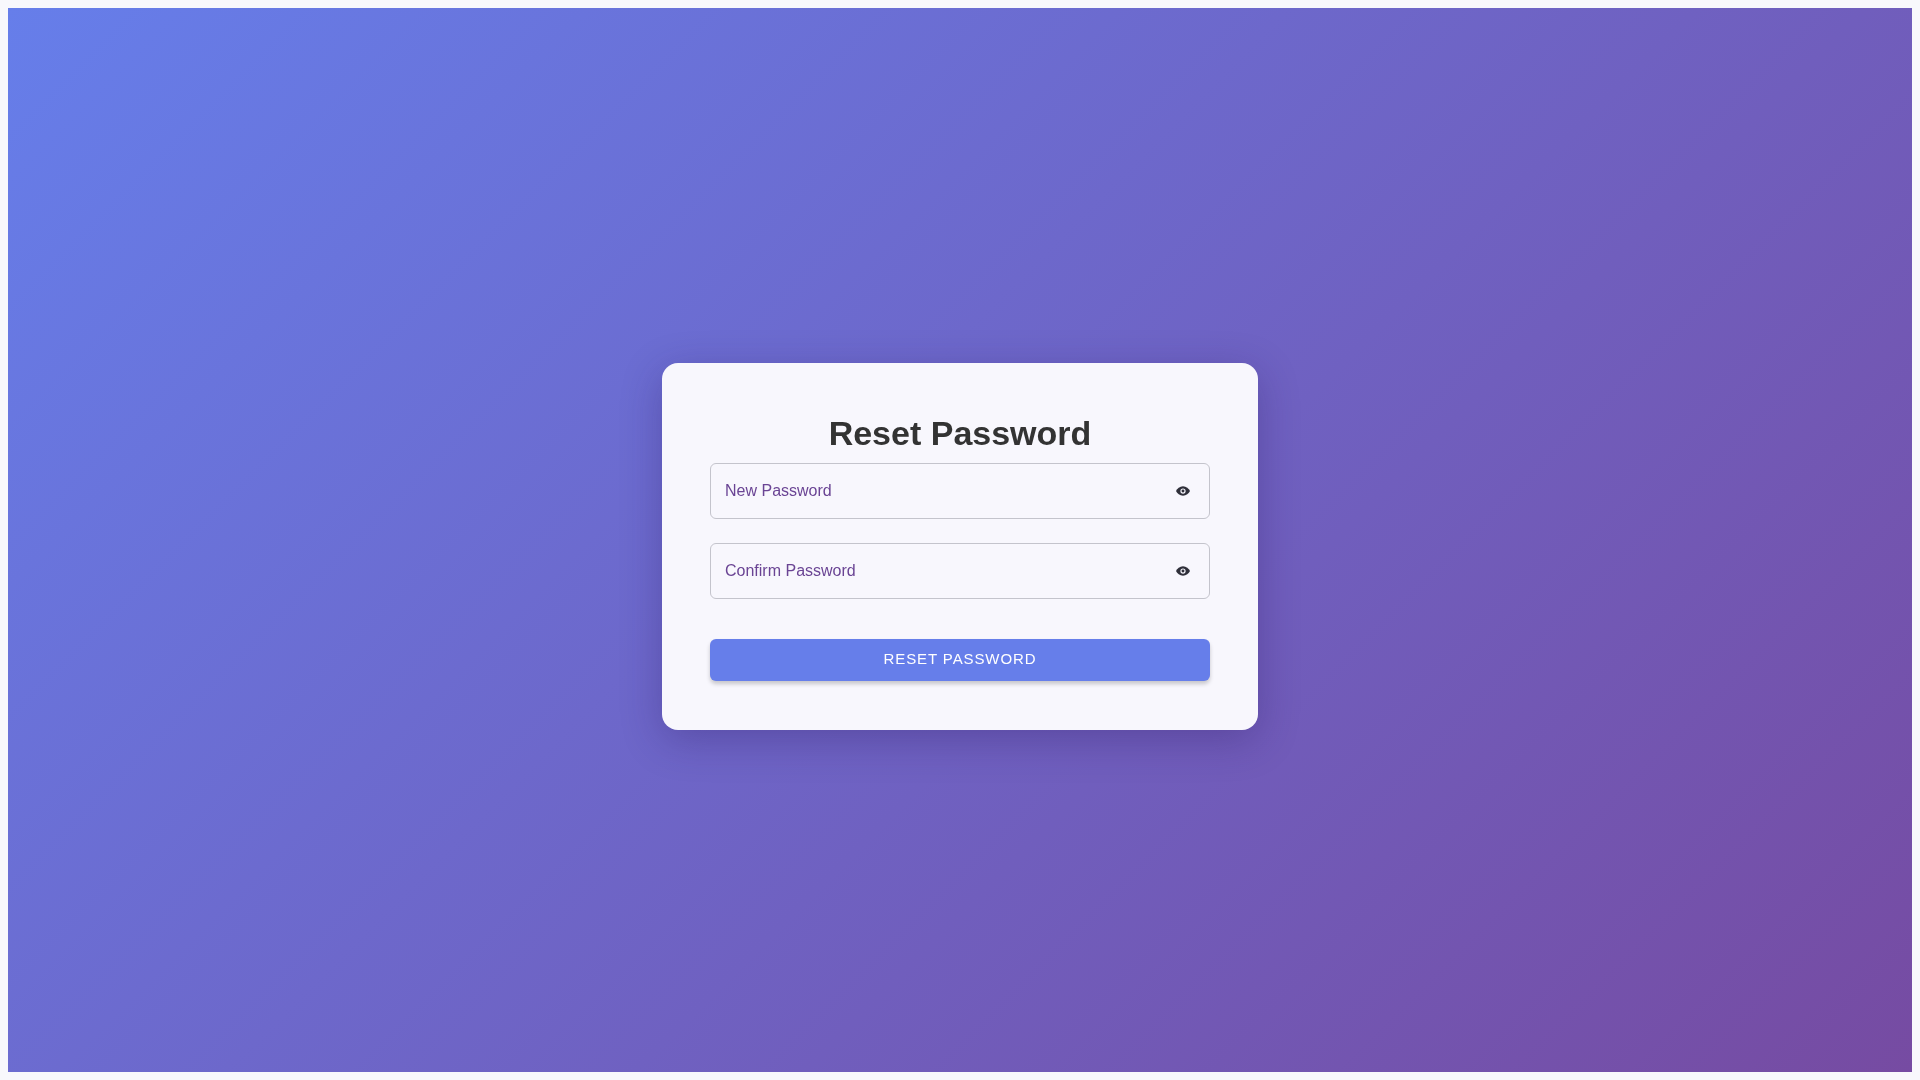  Describe the element at coordinates (960, 432) in the screenshot. I see `card-title: Reset Password` at that location.